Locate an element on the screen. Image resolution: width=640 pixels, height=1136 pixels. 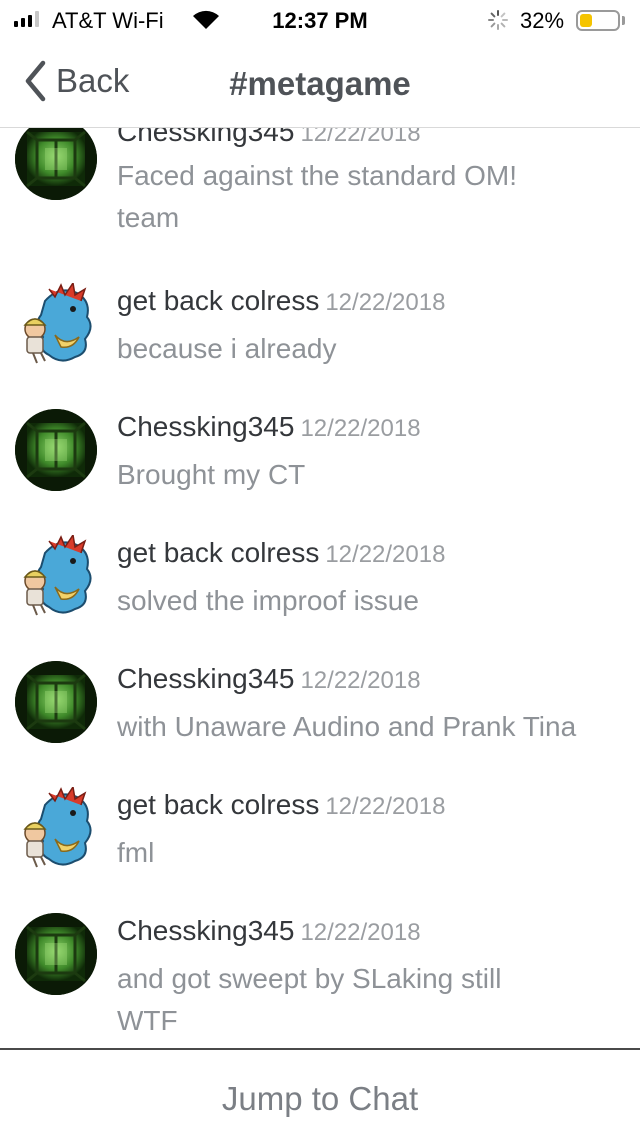
message-text: fml is located at coordinates (136, 852).